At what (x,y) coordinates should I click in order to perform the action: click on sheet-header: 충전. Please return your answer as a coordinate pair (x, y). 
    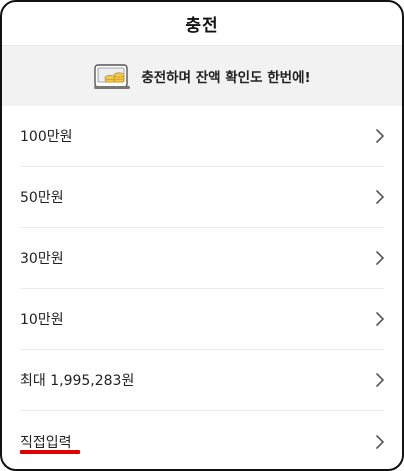
    Looking at the image, I should click on (202, 24).